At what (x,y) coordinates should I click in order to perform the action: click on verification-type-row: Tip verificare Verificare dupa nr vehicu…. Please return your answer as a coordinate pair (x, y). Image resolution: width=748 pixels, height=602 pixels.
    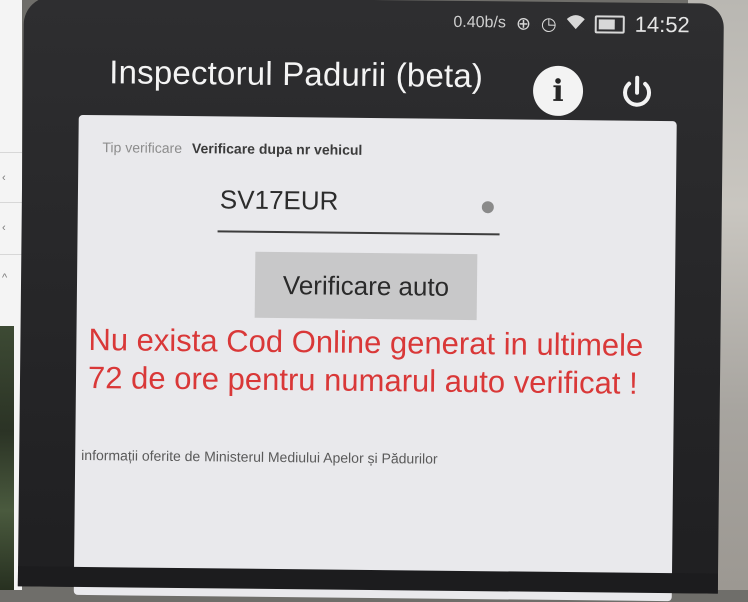
    Looking at the image, I should click on (232, 148).